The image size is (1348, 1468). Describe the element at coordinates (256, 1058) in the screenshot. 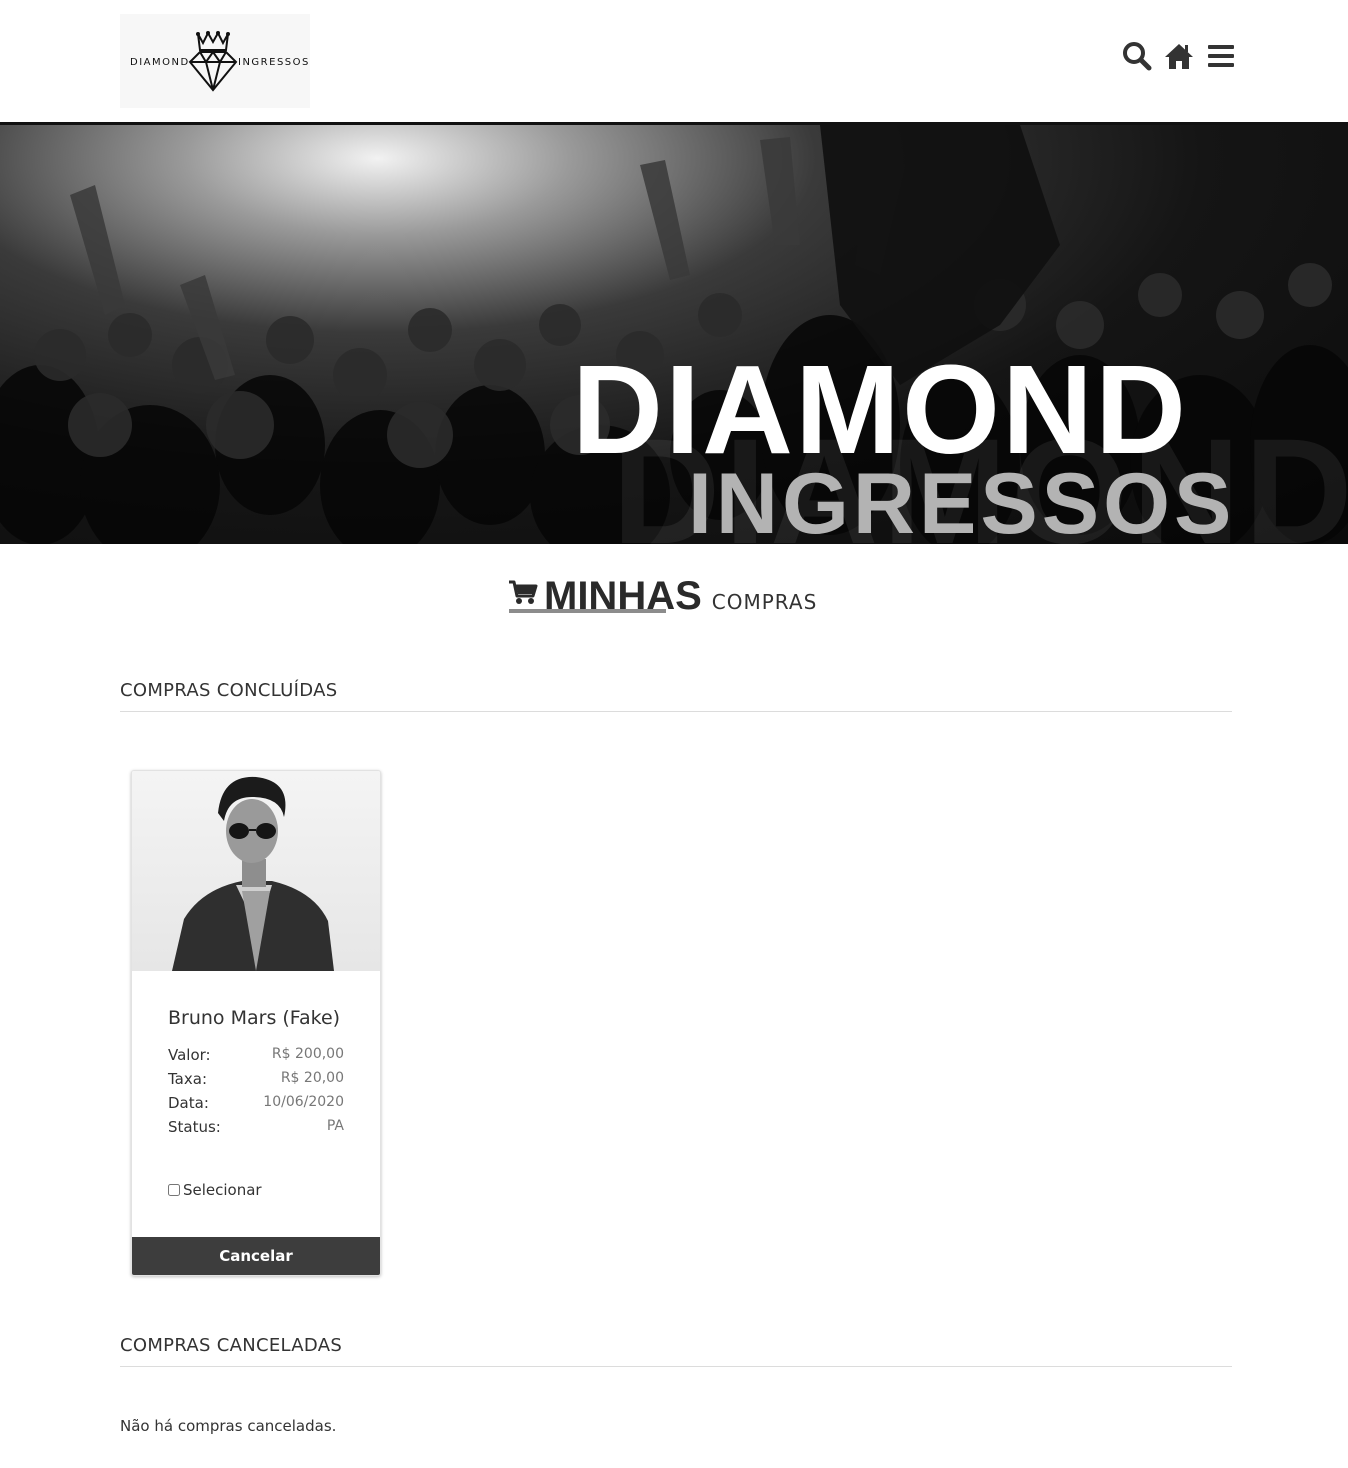

I see `detail-row-valor: Valor: R$ 200,00` at that location.